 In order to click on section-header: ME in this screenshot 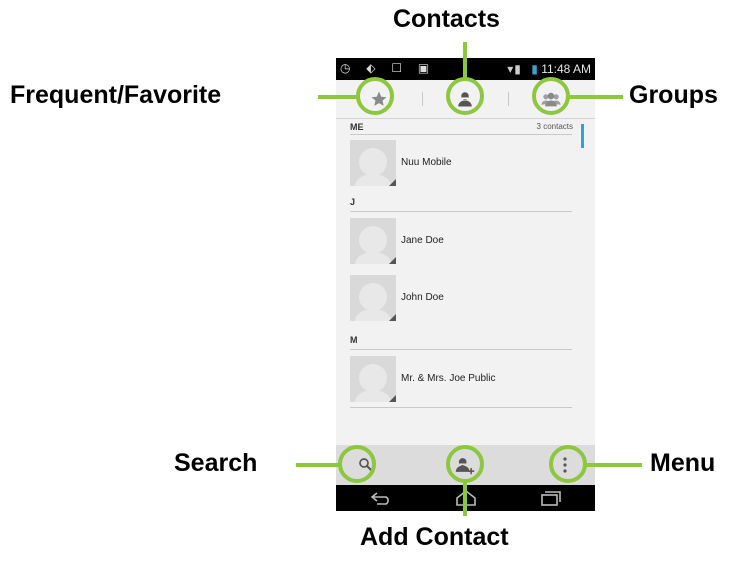, I will do `click(357, 127)`.